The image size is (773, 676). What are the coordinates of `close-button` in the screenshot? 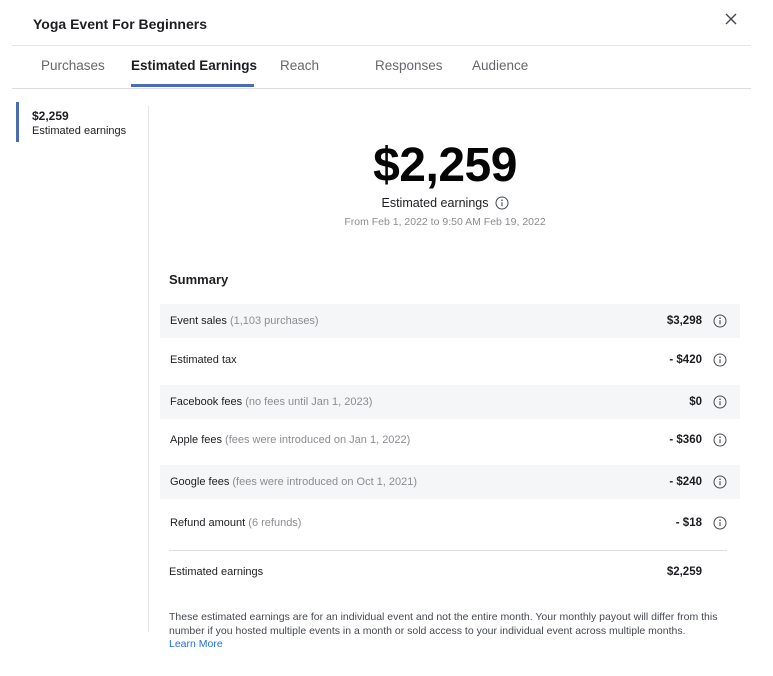 It's located at (731, 19).